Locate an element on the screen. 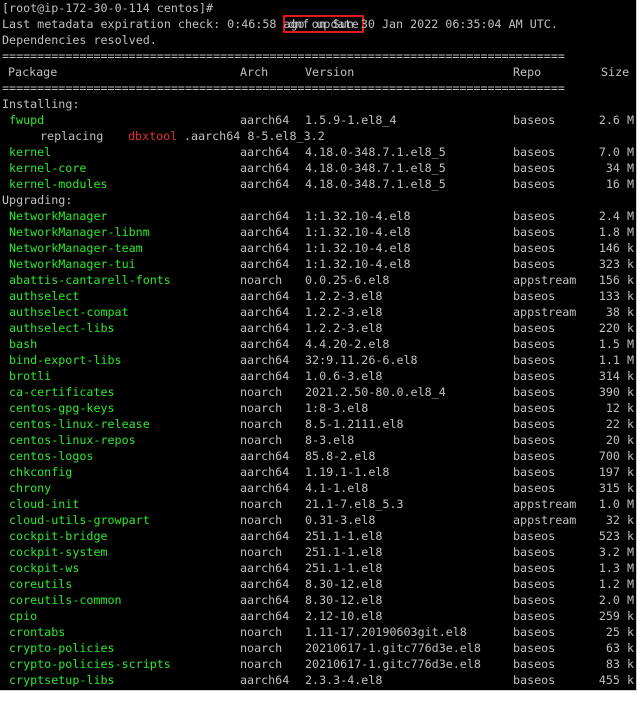  package-name: authselect-compat is located at coordinates (69, 312).